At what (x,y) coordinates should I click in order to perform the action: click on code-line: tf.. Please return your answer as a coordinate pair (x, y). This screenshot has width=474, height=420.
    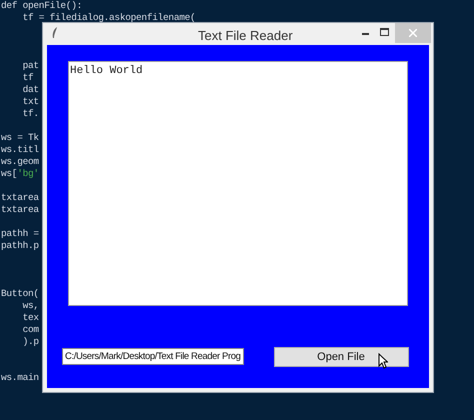
    Looking at the image, I should click on (30, 114).